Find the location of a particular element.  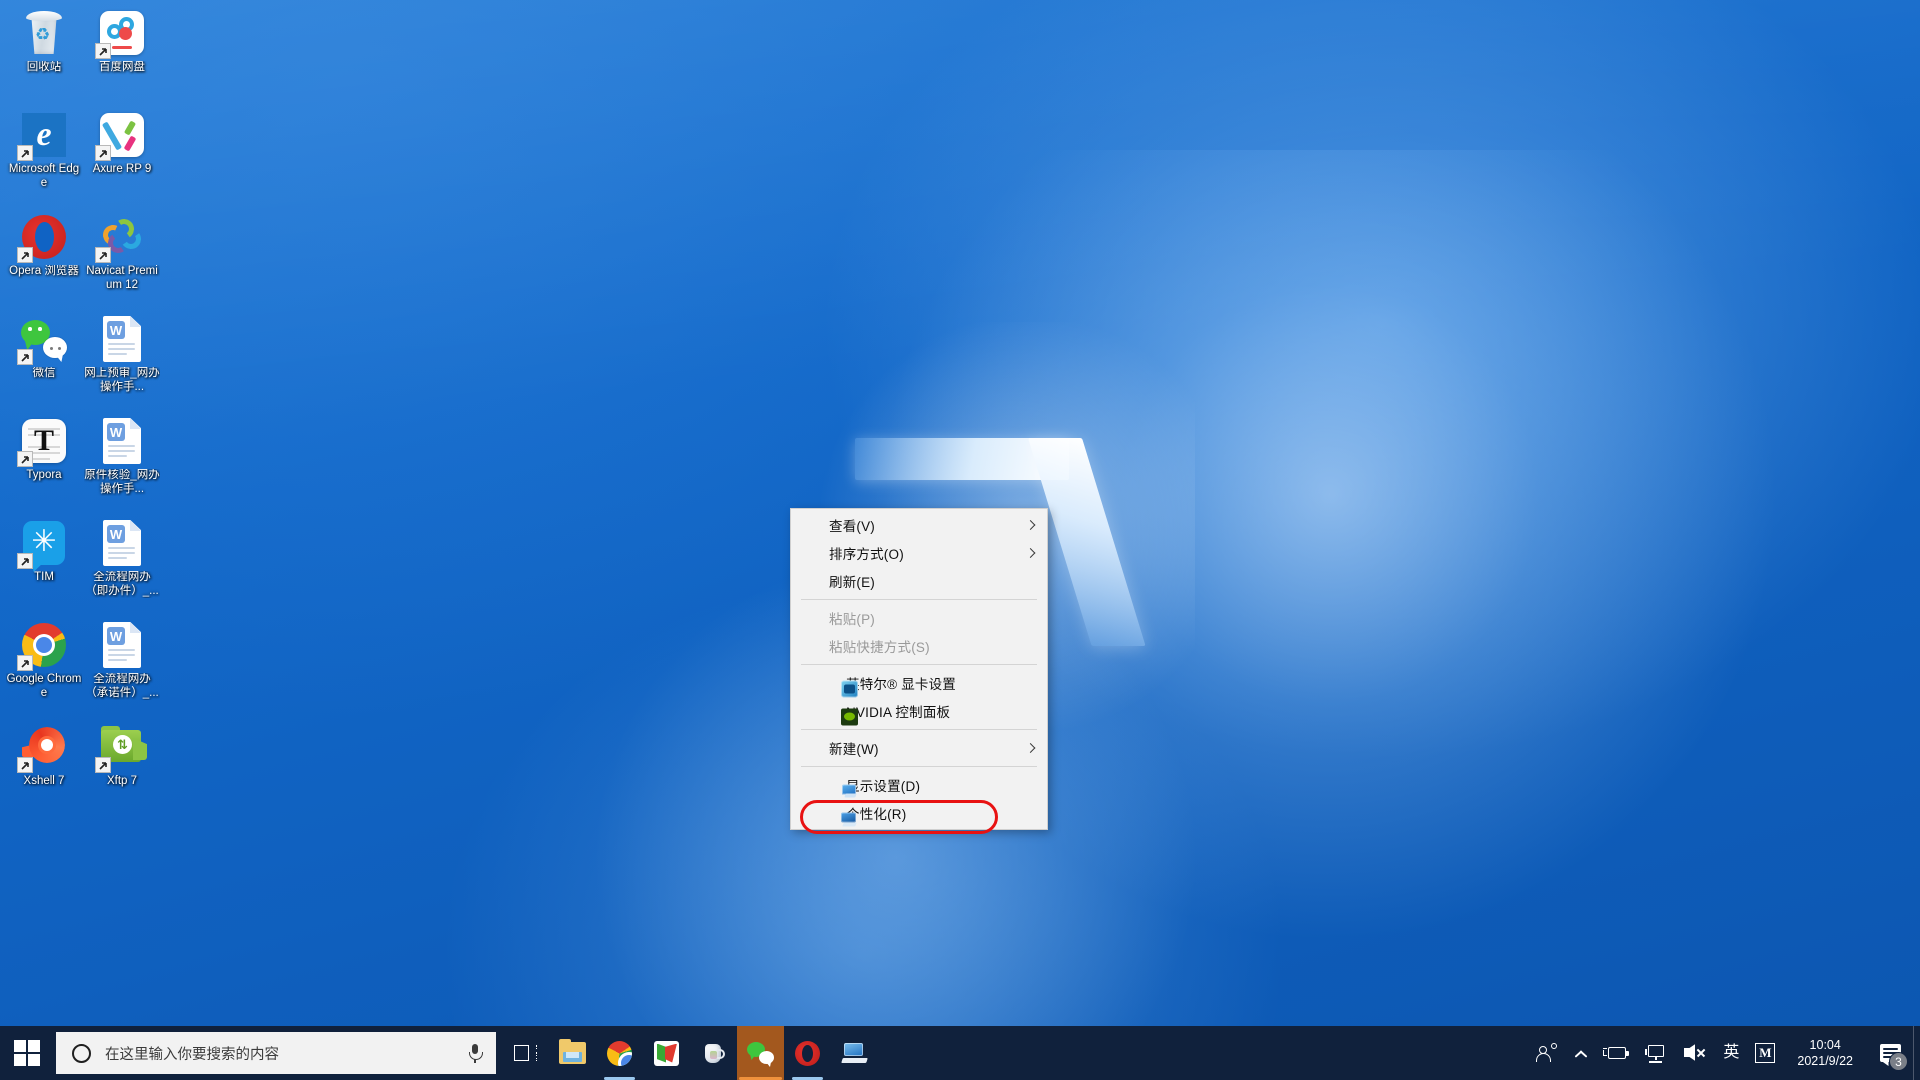

context-menu-item-label: 新建(W) is located at coordinates (854, 749).